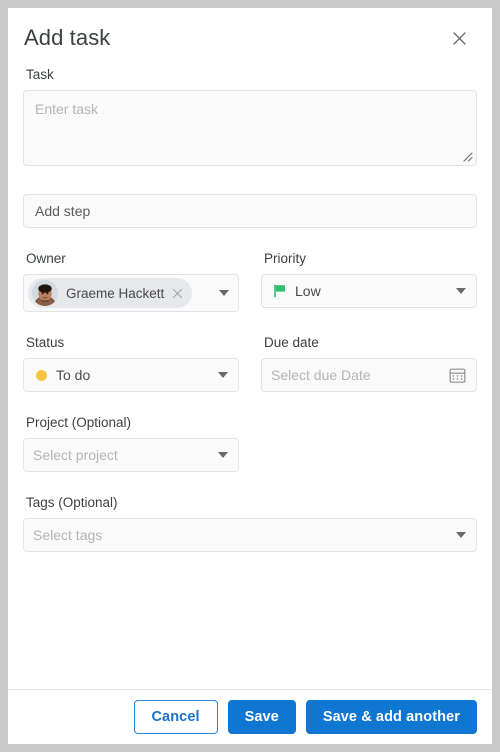 The height and width of the screenshot is (752, 500). What do you see at coordinates (115, 293) in the screenshot?
I see `owner-chip-name: Graeme Hackett` at bounding box center [115, 293].